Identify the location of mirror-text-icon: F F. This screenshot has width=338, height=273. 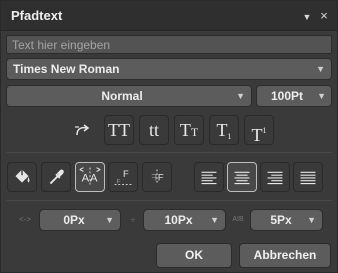
(157, 177).